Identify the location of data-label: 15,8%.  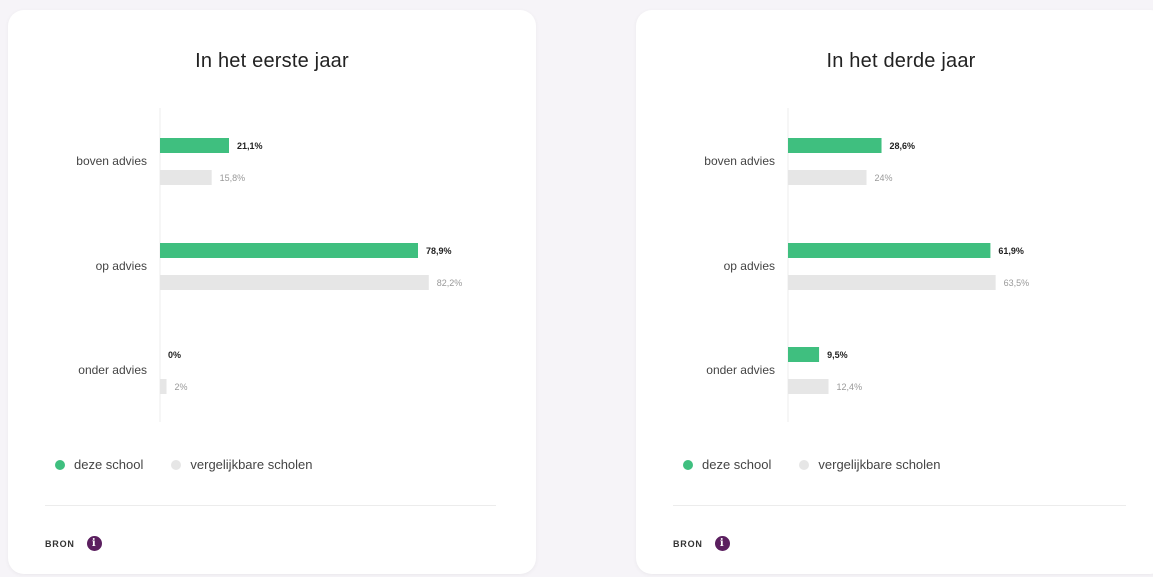
(233, 178).